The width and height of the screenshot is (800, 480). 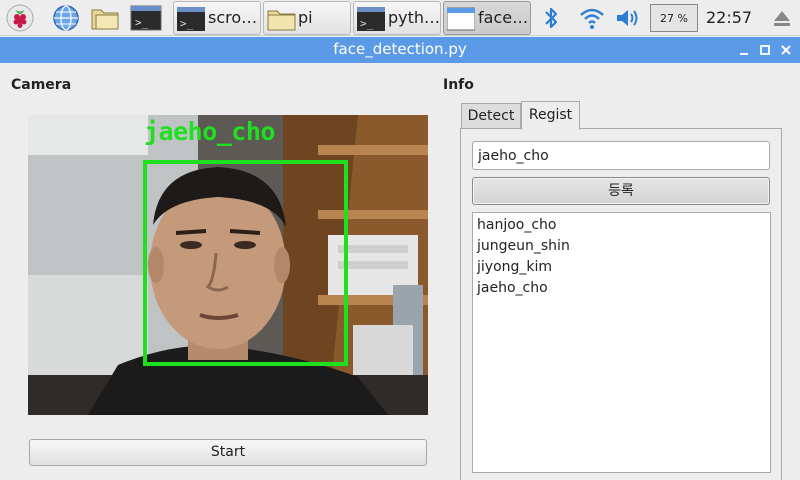 I want to click on camera-section-label: Camera, so click(x=41, y=85).